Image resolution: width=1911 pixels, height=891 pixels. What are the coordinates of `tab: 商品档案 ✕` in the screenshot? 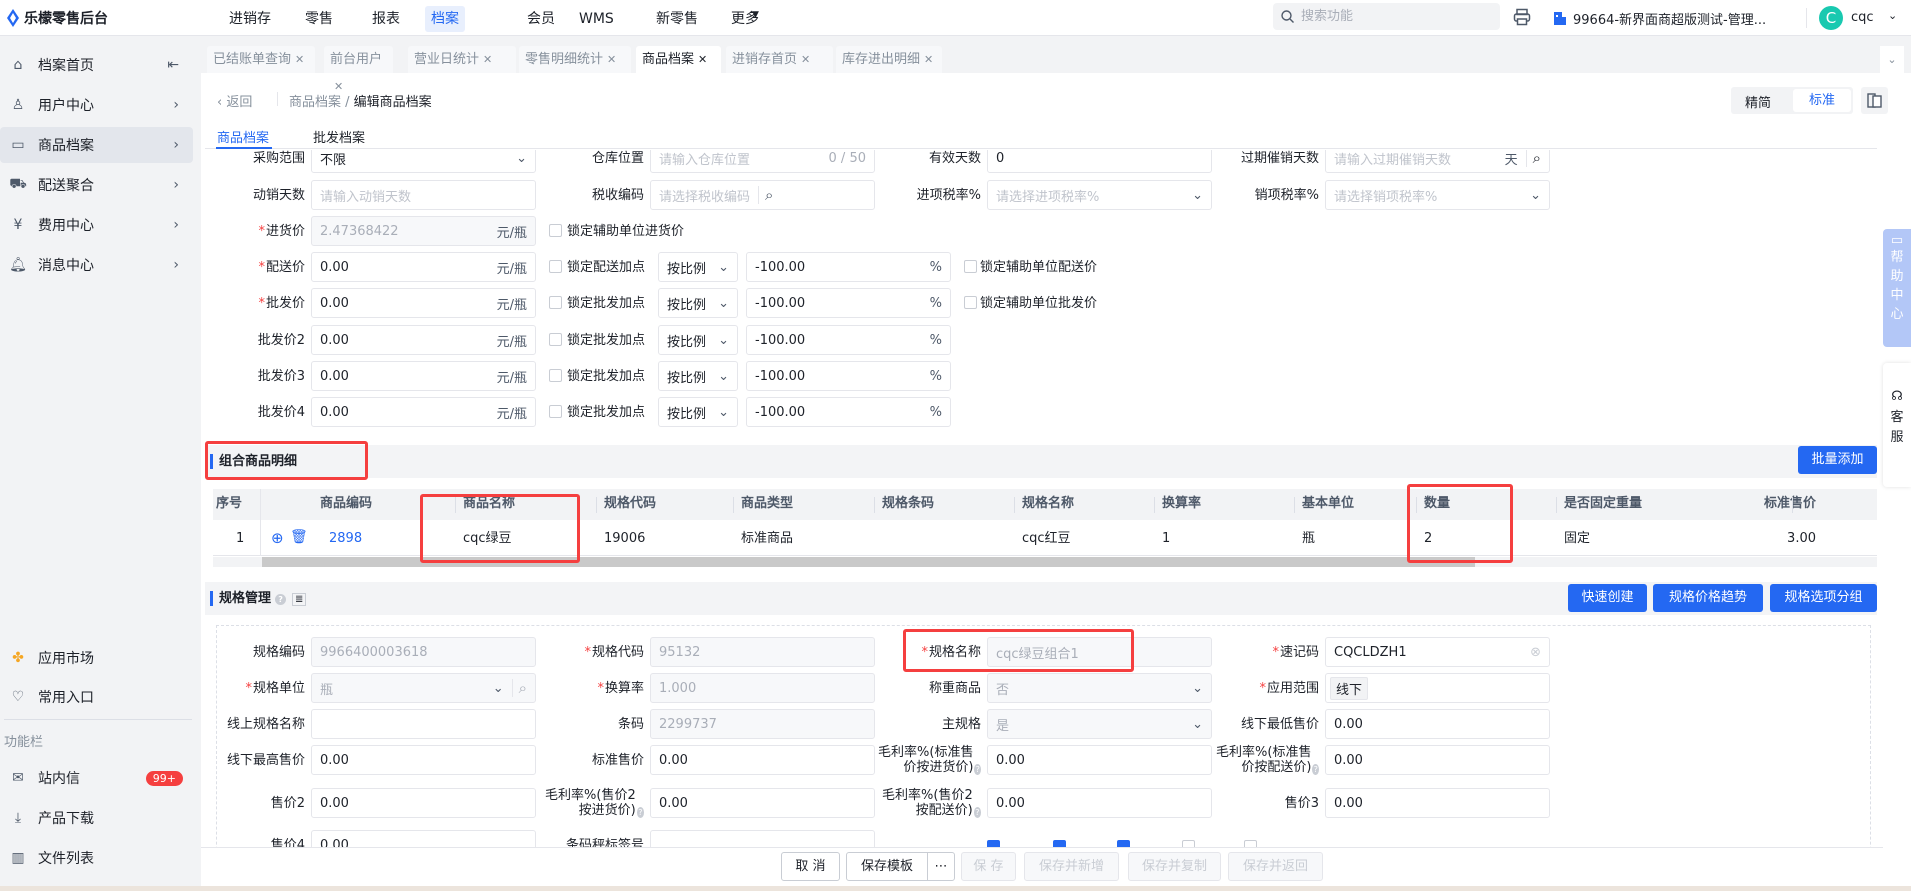 It's located at (678, 59).